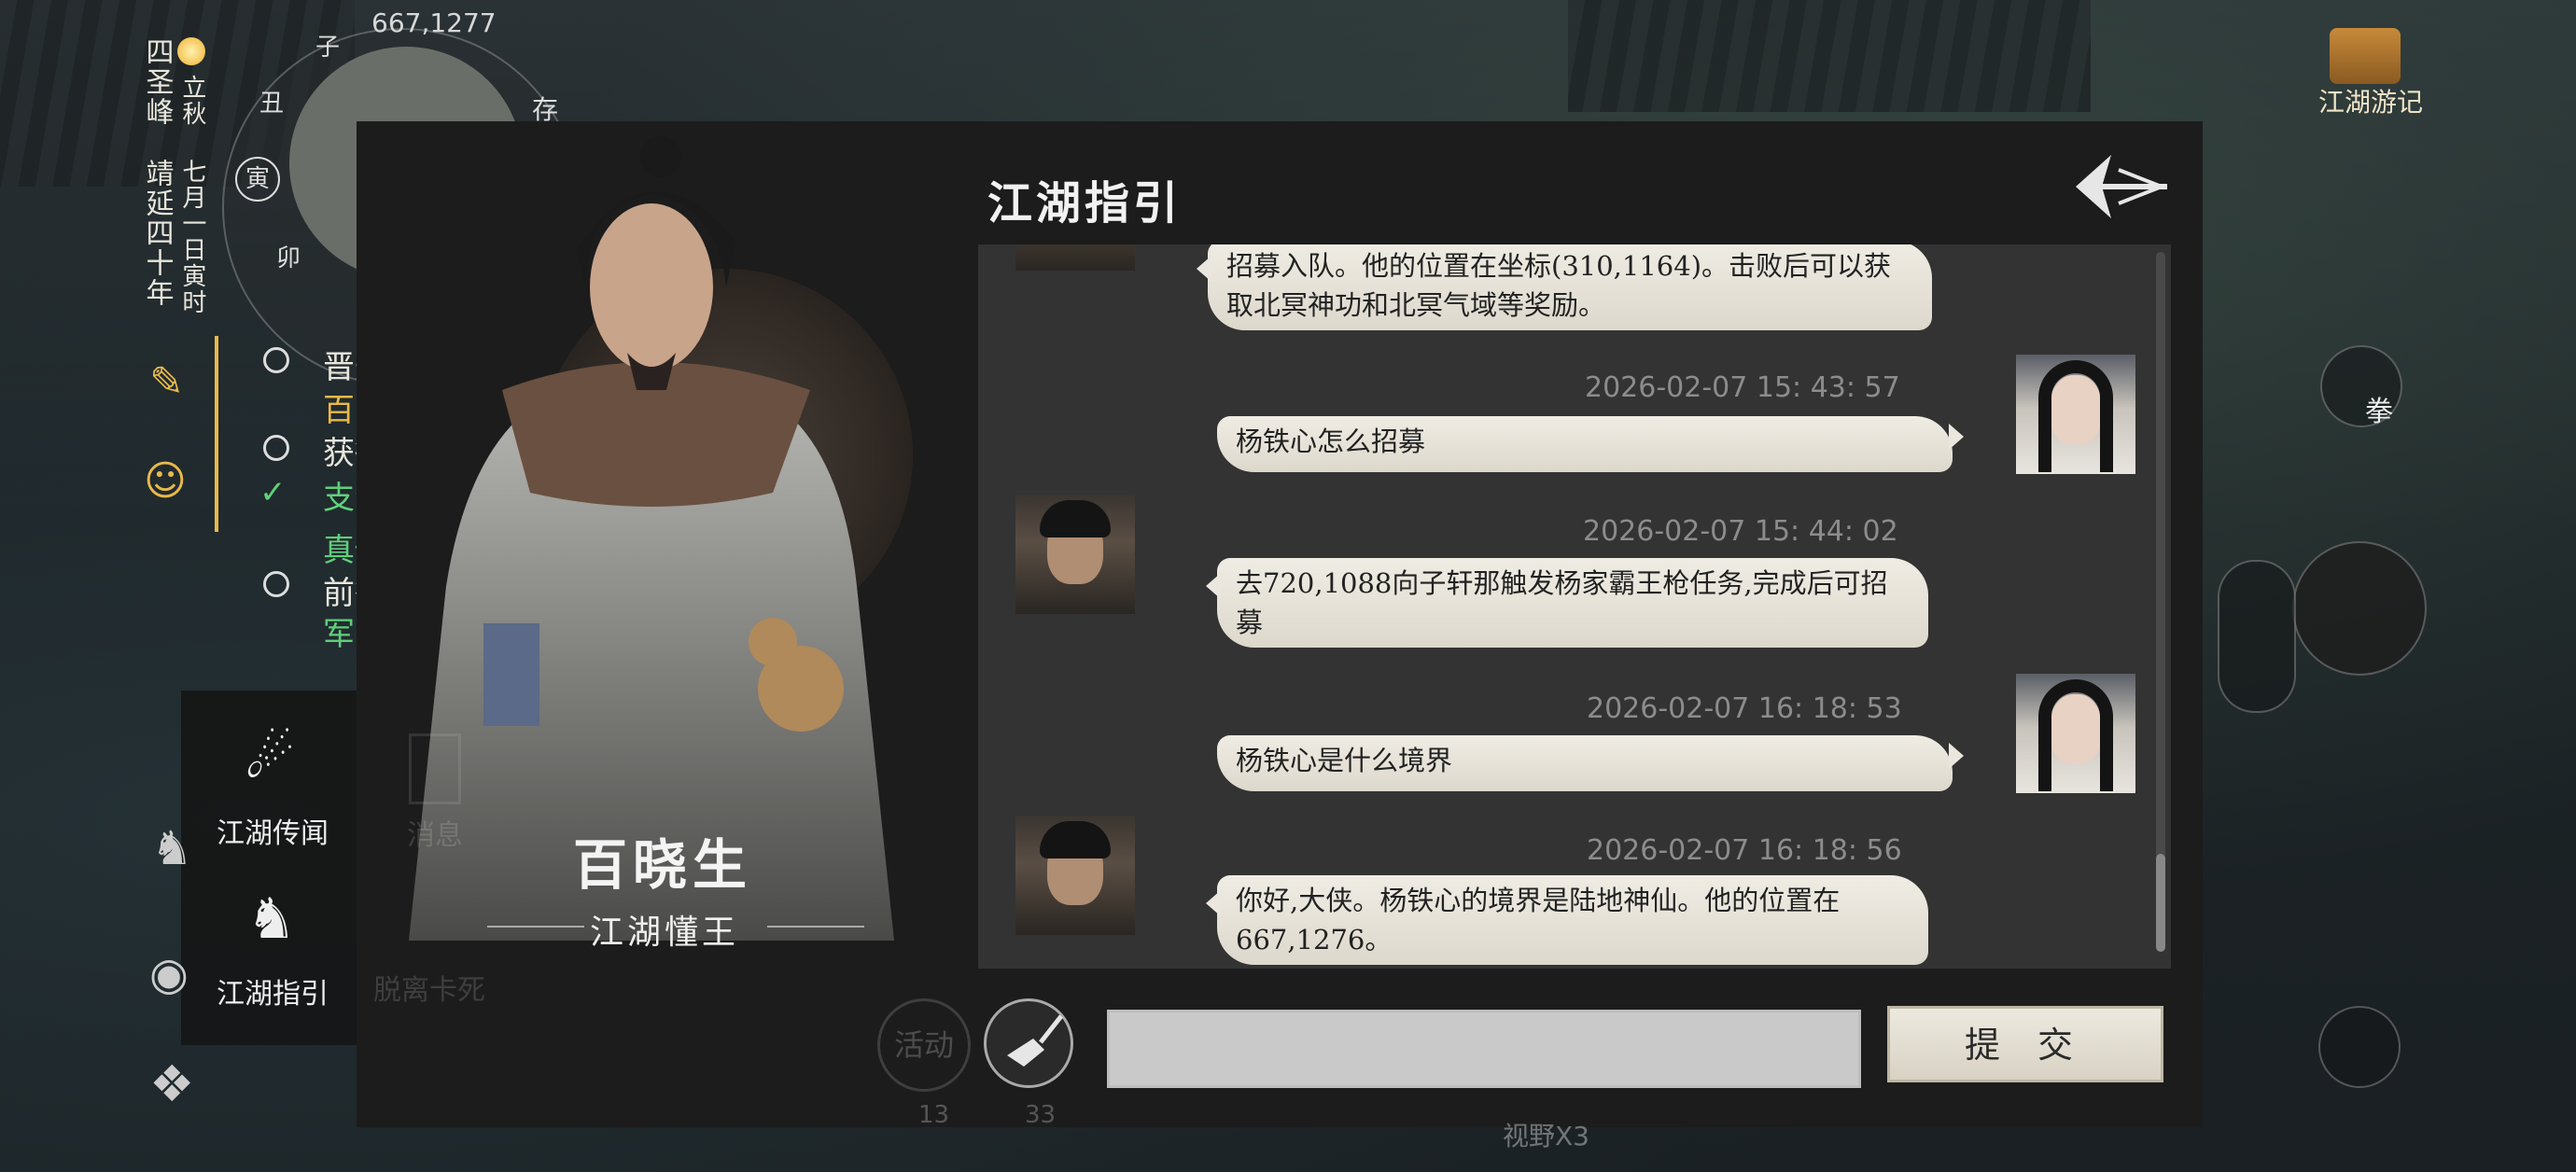 The width and height of the screenshot is (2576, 1172). What do you see at coordinates (1567, 603) in the screenshot?
I see `chat-message-npc: 去720,1088向子轩那触发杨家霸王枪任务,完成后可招募` at bounding box center [1567, 603].